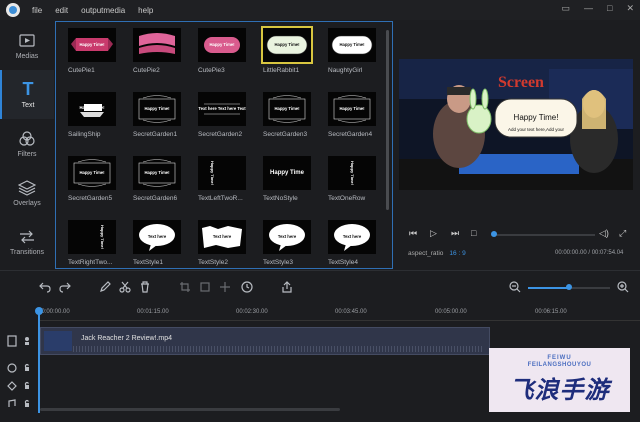  What do you see at coordinates (455, 233) in the screenshot?
I see `next-frame-icon: ⏭` at bounding box center [455, 233].